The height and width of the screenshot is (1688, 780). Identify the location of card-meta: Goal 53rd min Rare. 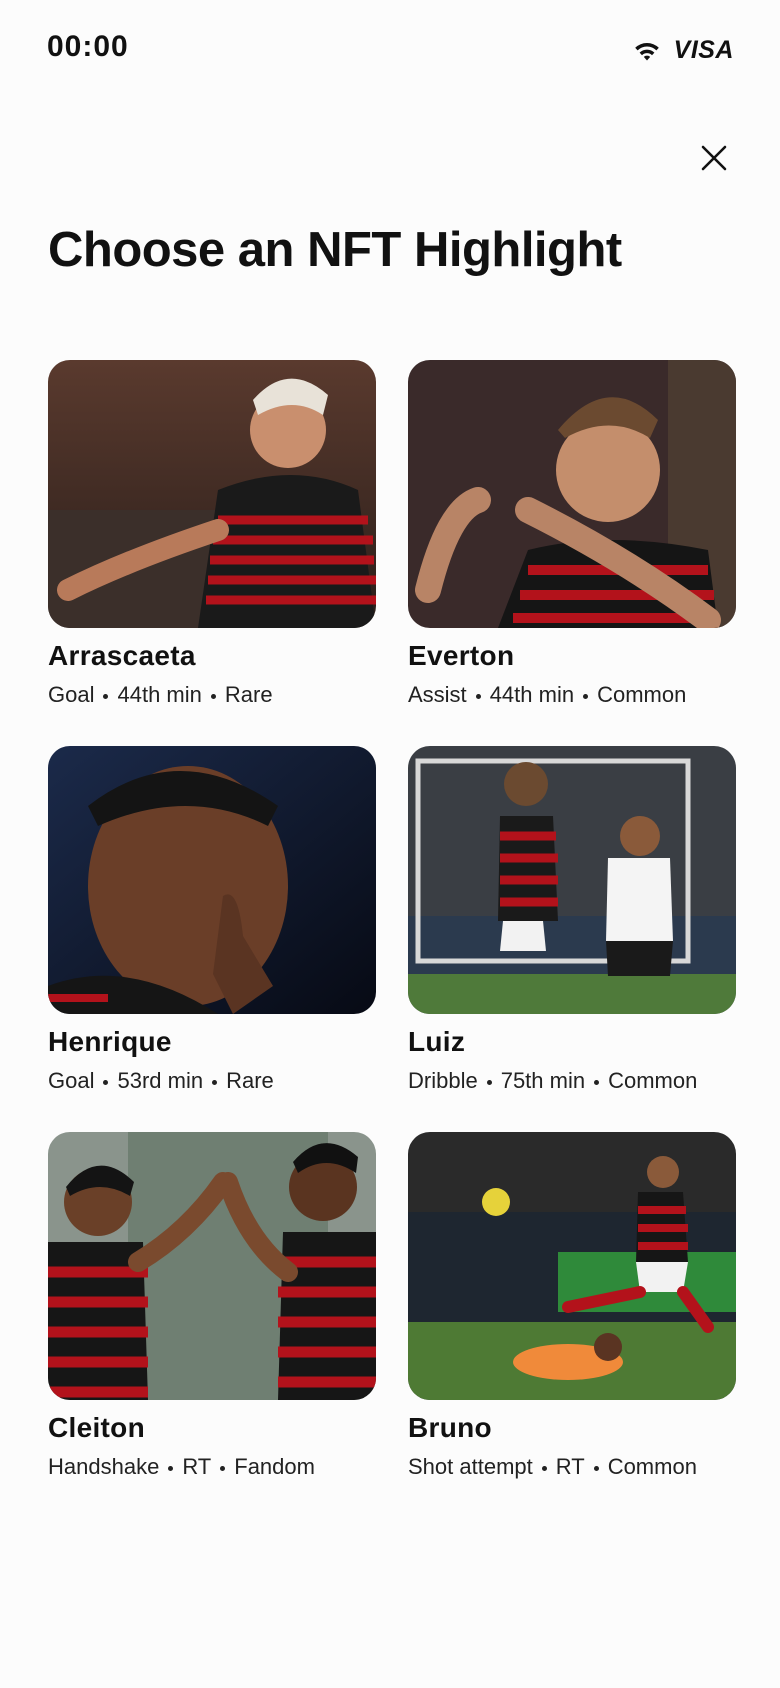
(212, 1081).